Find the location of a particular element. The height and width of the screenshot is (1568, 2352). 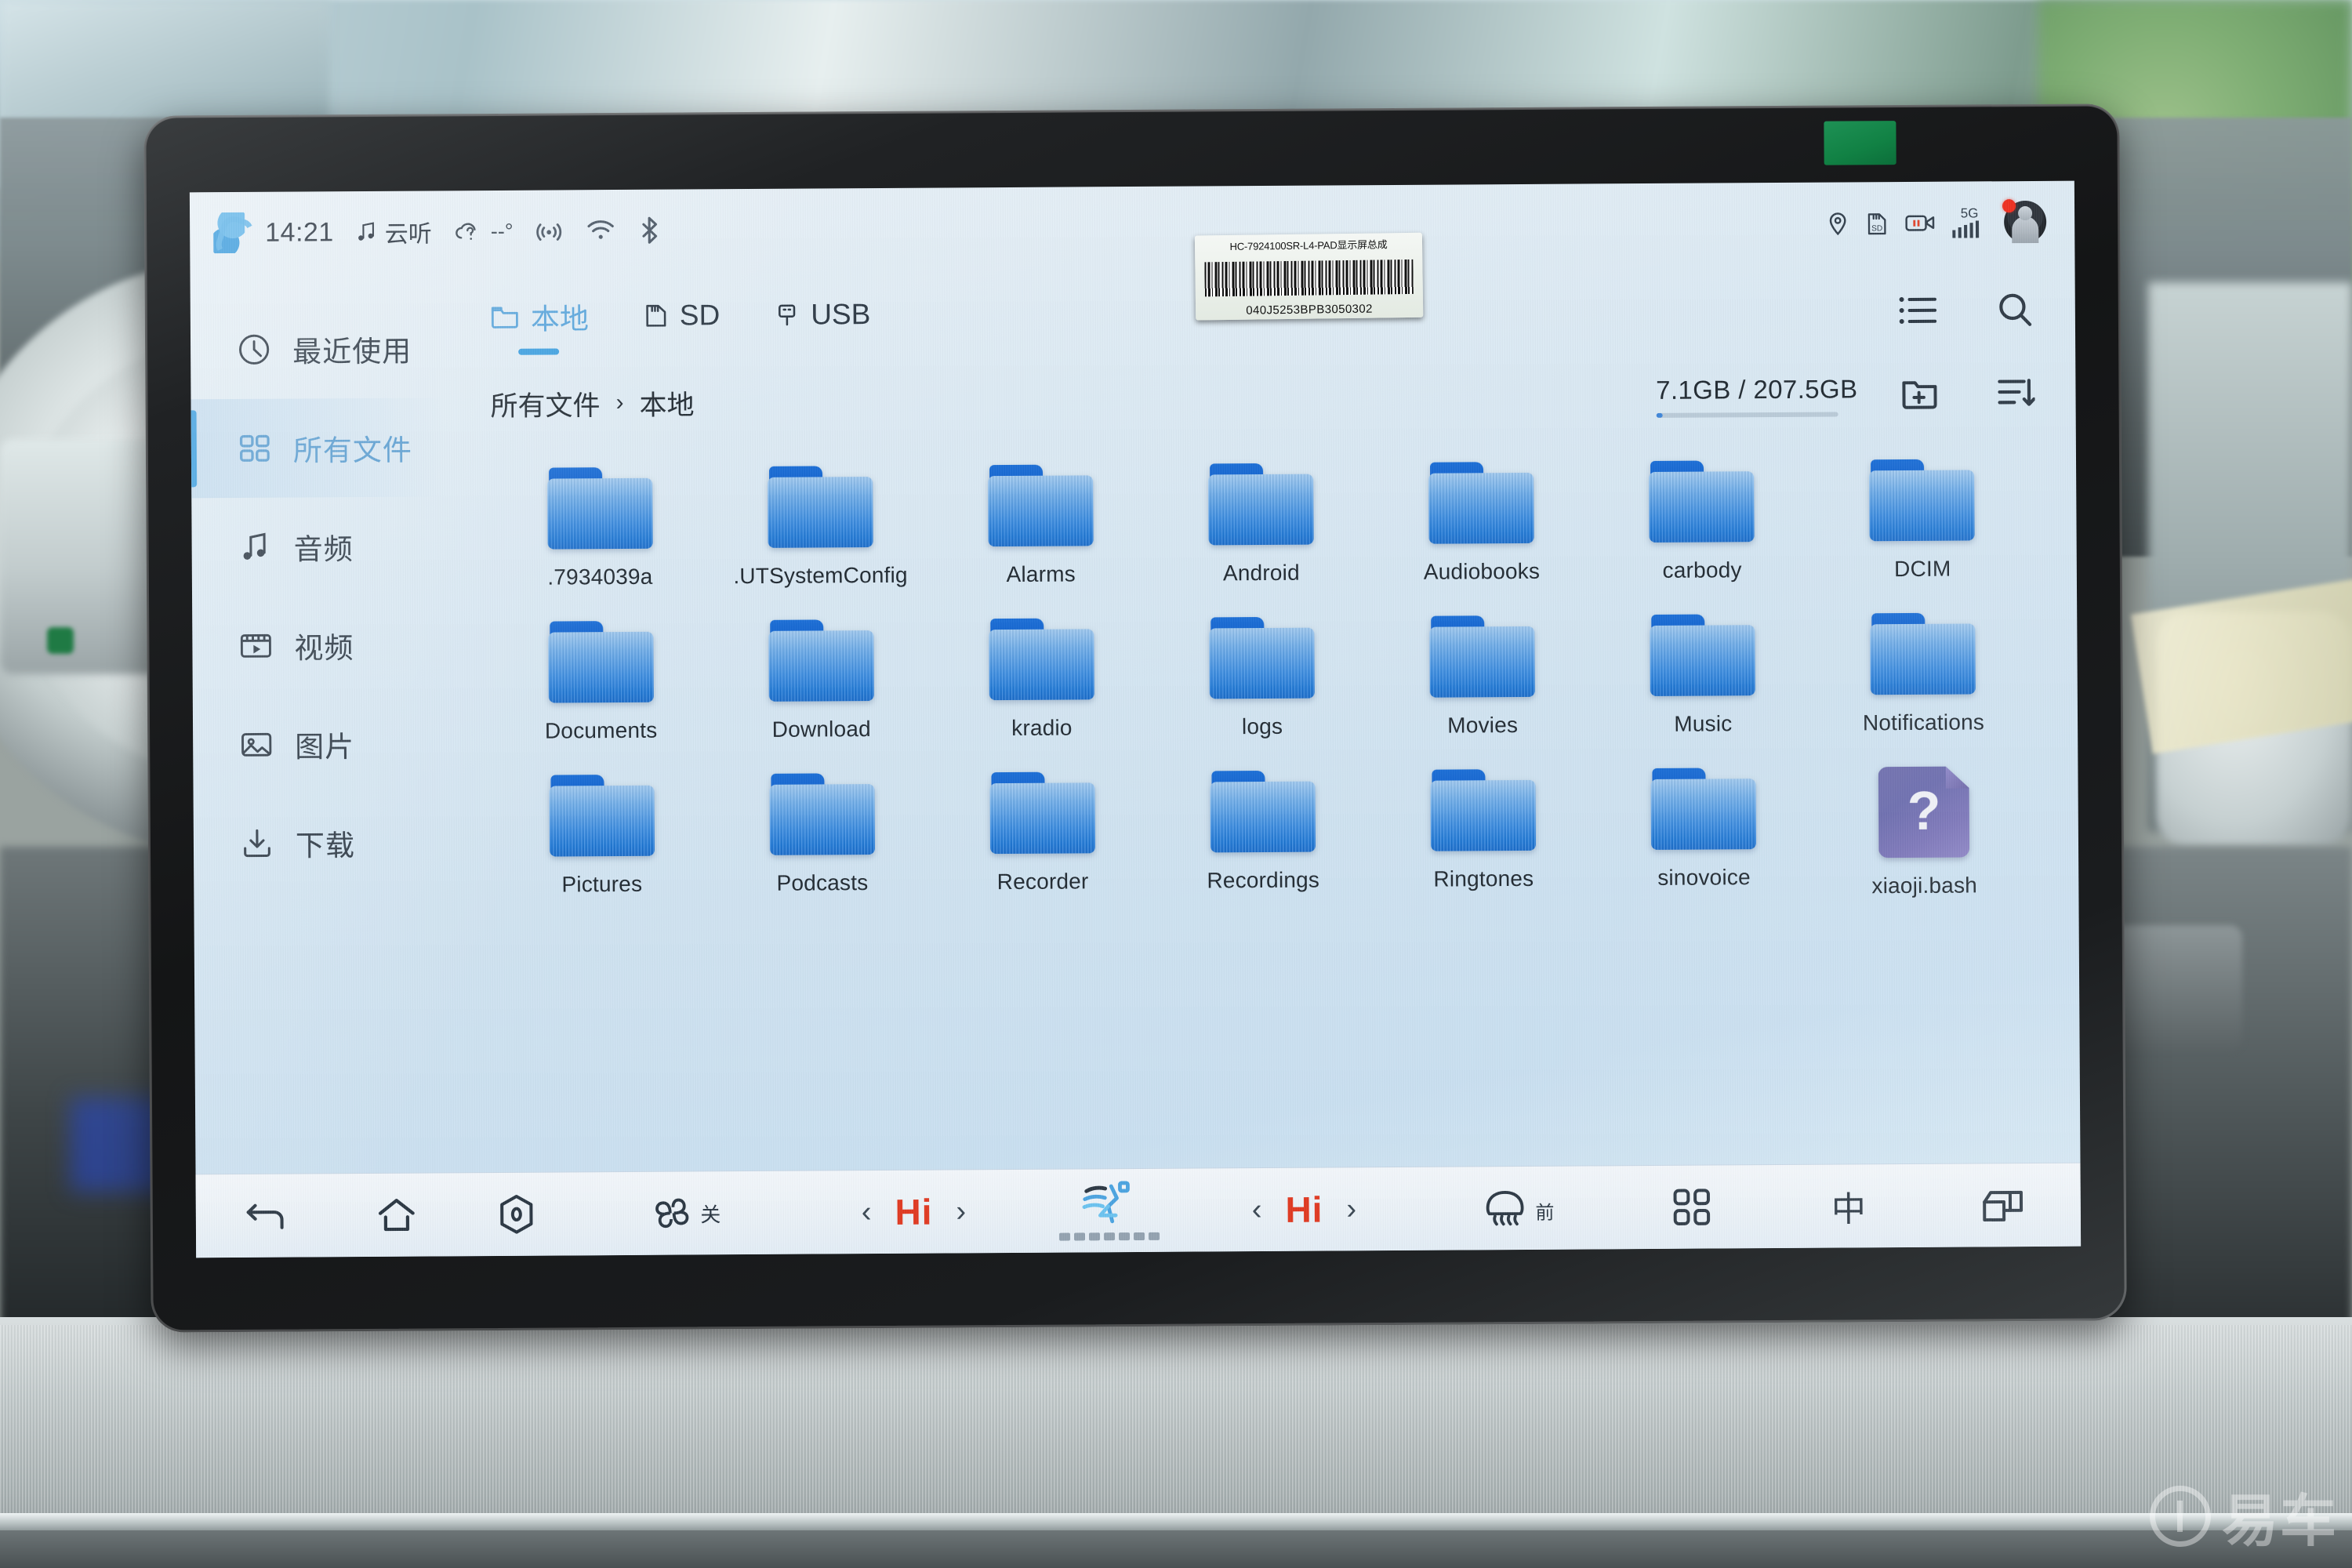

power-button is located at coordinates (516, 1214).